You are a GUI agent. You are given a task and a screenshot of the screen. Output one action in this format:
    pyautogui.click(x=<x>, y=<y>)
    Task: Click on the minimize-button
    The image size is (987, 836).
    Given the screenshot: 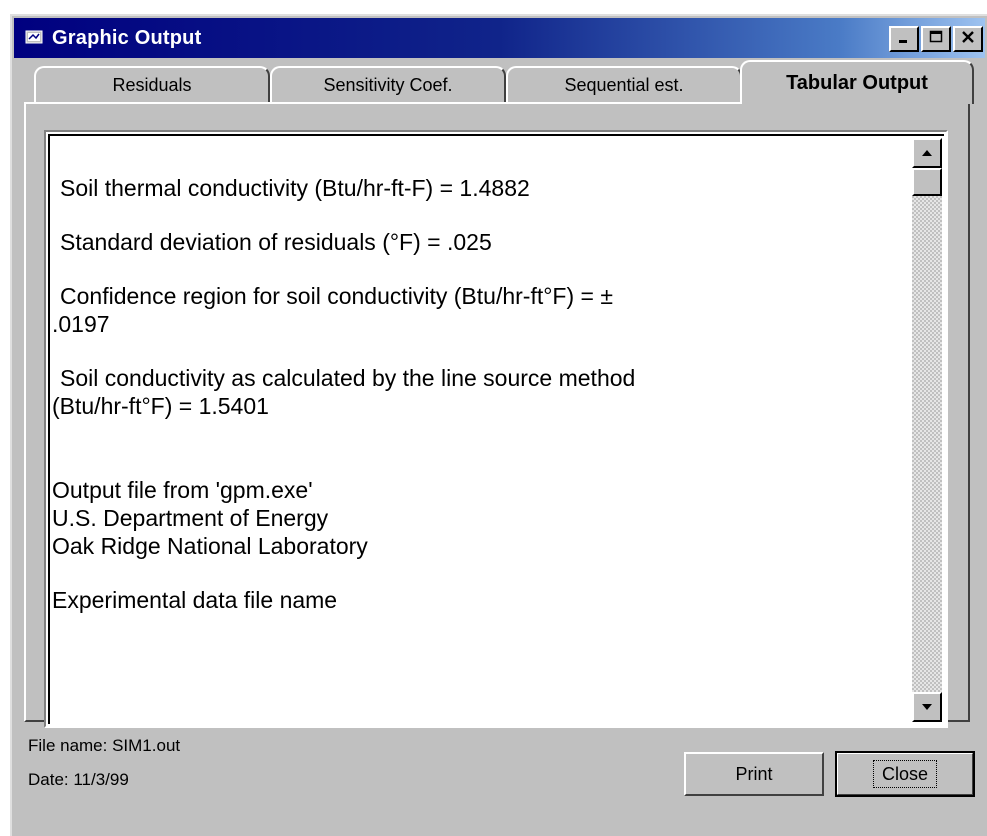 What is the action you would take?
    pyautogui.click(x=904, y=39)
    